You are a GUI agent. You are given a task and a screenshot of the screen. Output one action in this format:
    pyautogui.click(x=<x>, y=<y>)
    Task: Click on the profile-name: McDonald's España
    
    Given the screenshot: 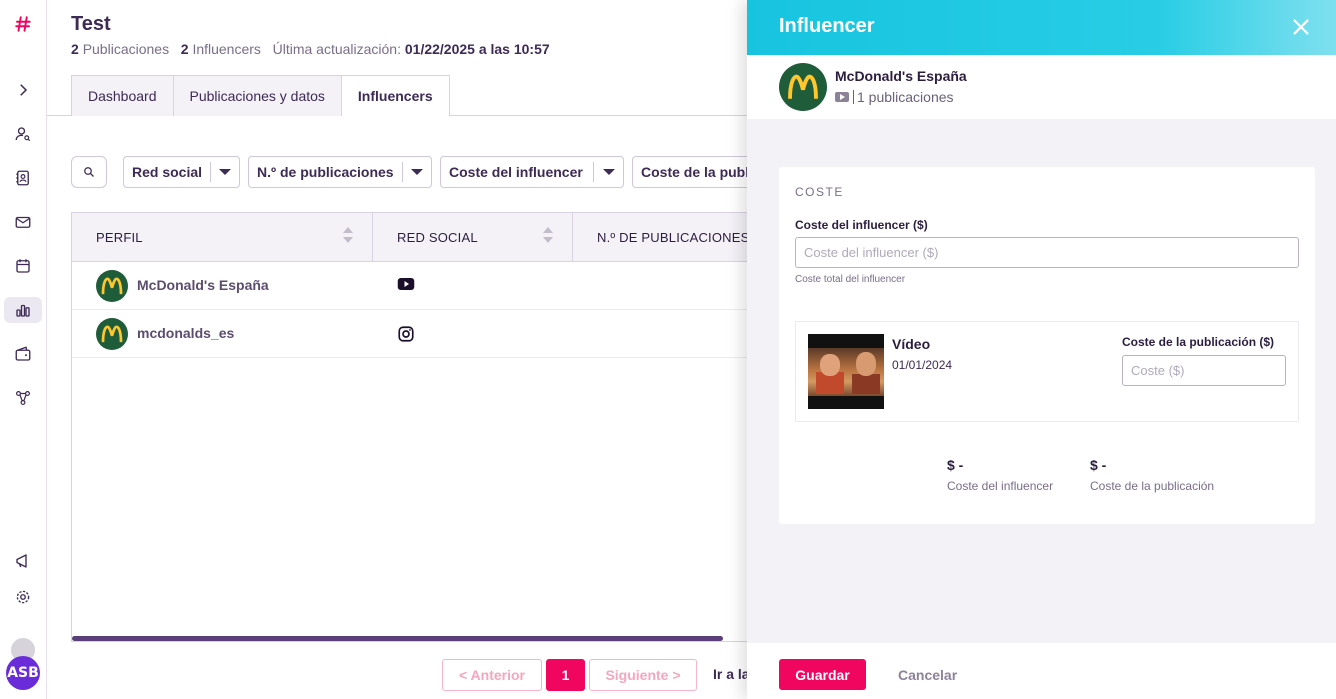 What is the action you would take?
    pyautogui.click(x=203, y=285)
    